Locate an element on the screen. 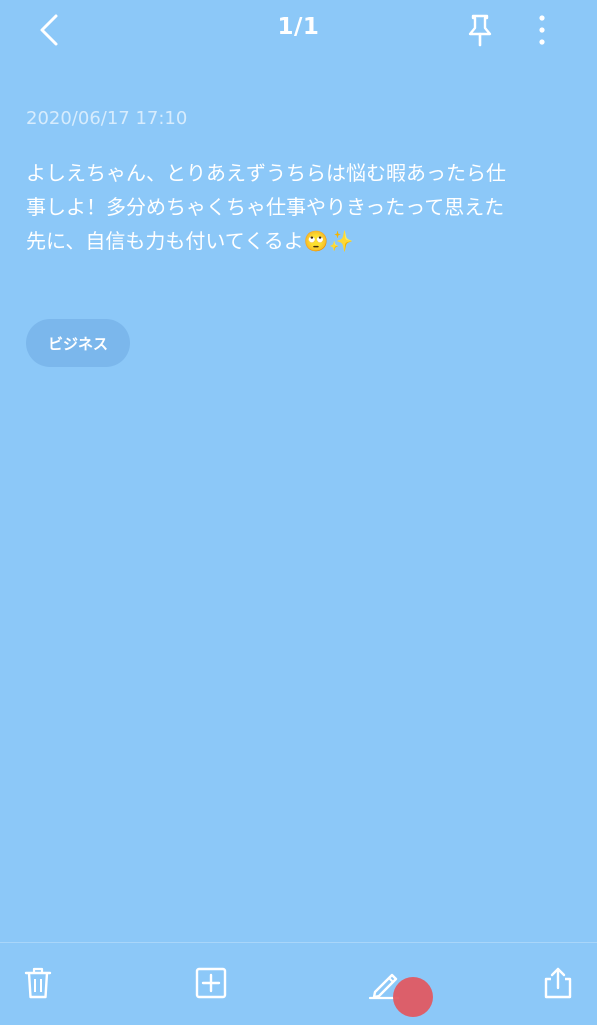 The height and width of the screenshot is (1025, 597). note-timestamp: 2020/06/17 17:10 is located at coordinates (107, 118).